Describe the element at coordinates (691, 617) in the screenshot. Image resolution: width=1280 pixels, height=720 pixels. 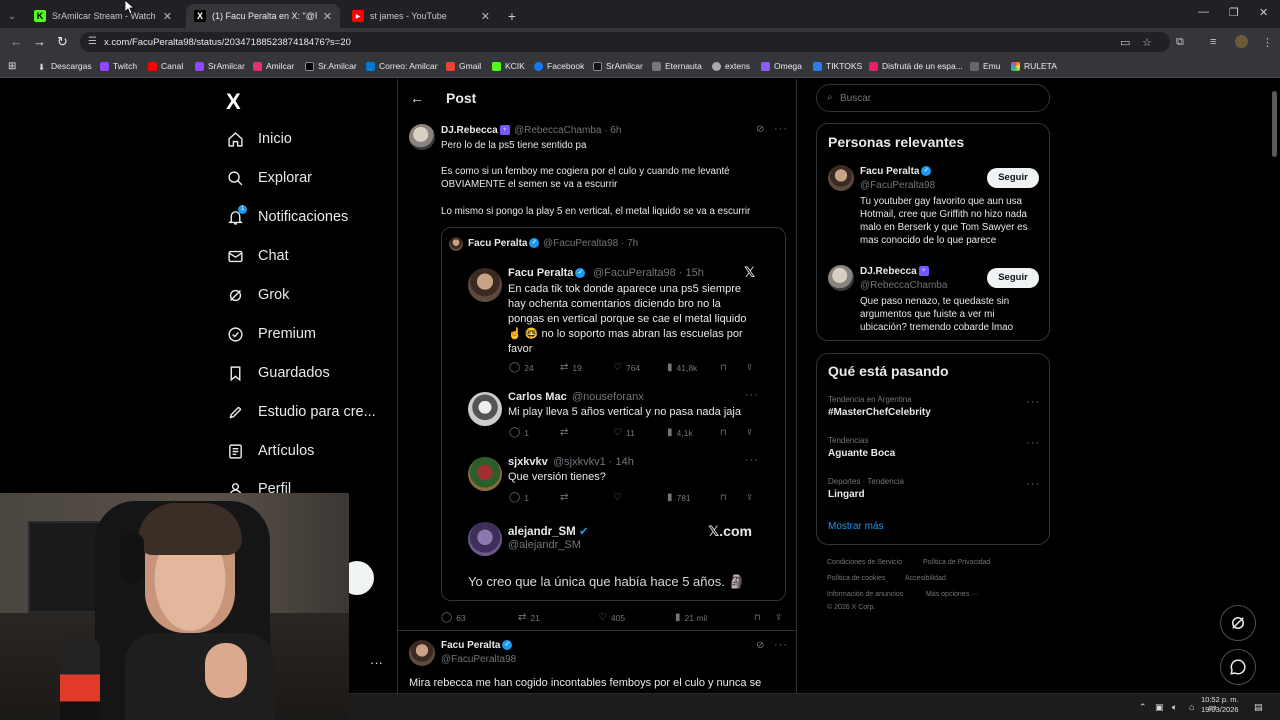
I see `views-button: ▮ 21 mil` at that location.